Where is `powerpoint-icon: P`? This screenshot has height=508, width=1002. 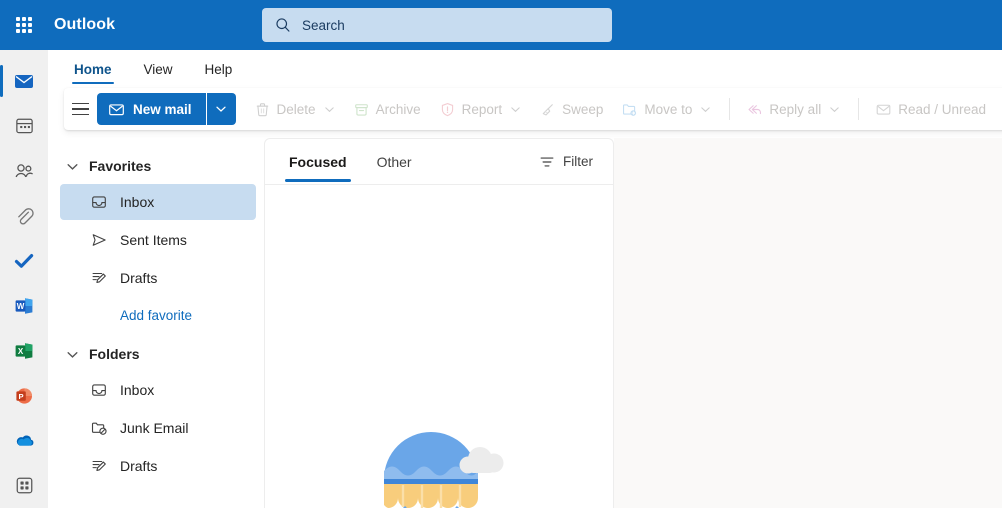
powerpoint-icon: P is located at coordinates (24, 395).